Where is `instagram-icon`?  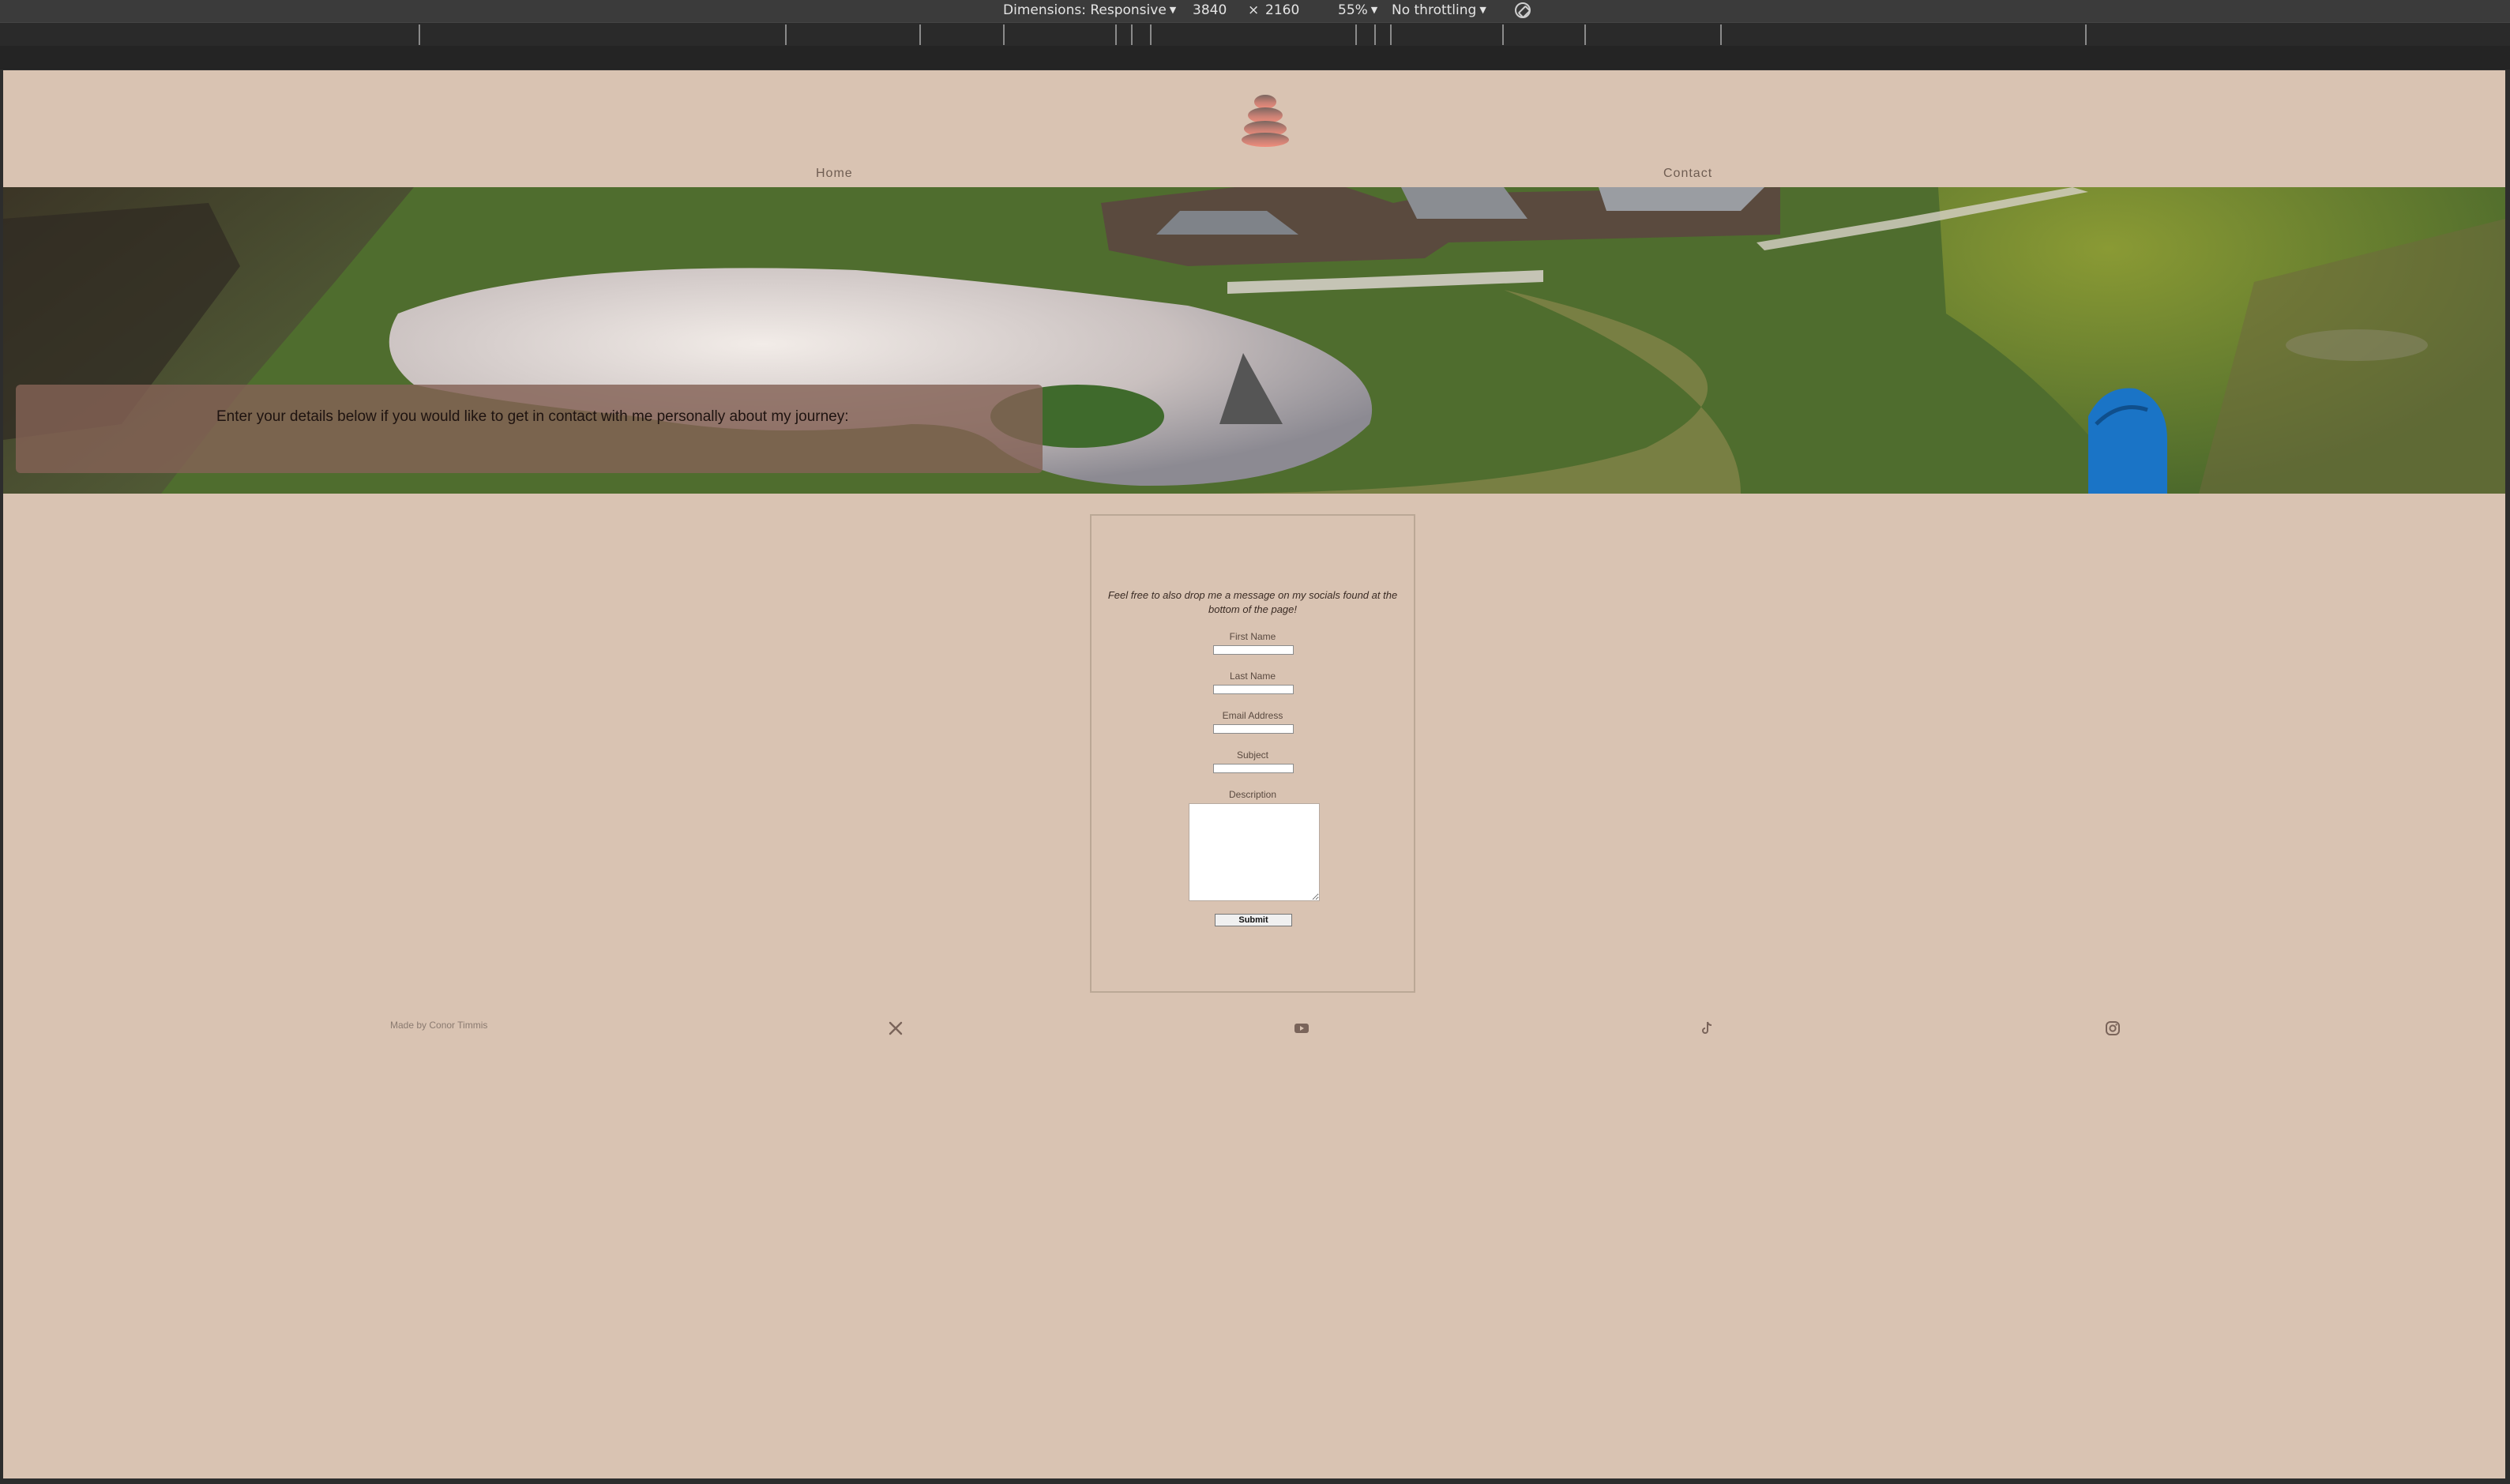 instagram-icon is located at coordinates (2112, 1028).